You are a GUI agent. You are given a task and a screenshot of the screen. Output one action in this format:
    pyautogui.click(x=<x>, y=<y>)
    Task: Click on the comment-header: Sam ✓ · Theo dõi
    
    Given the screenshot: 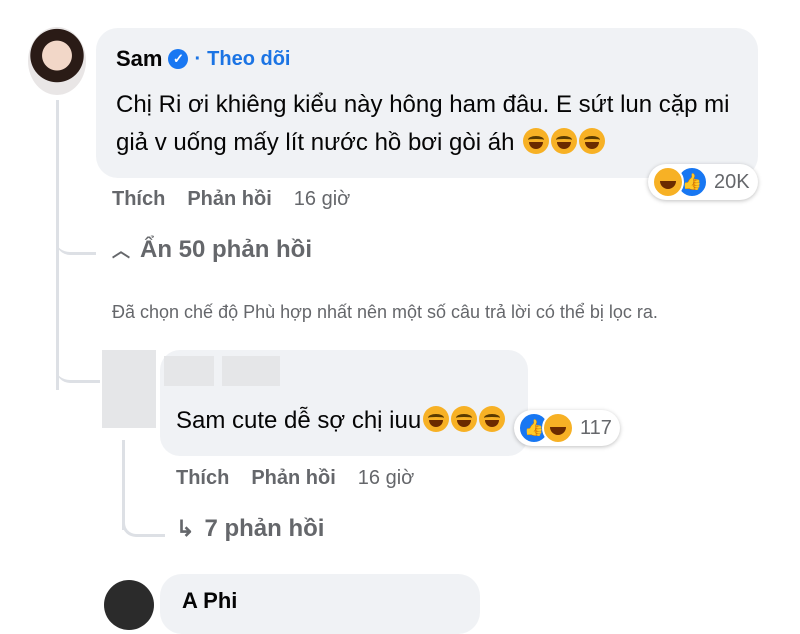 What is the action you would take?
    pyautogui.click(x=203, y=59)
    